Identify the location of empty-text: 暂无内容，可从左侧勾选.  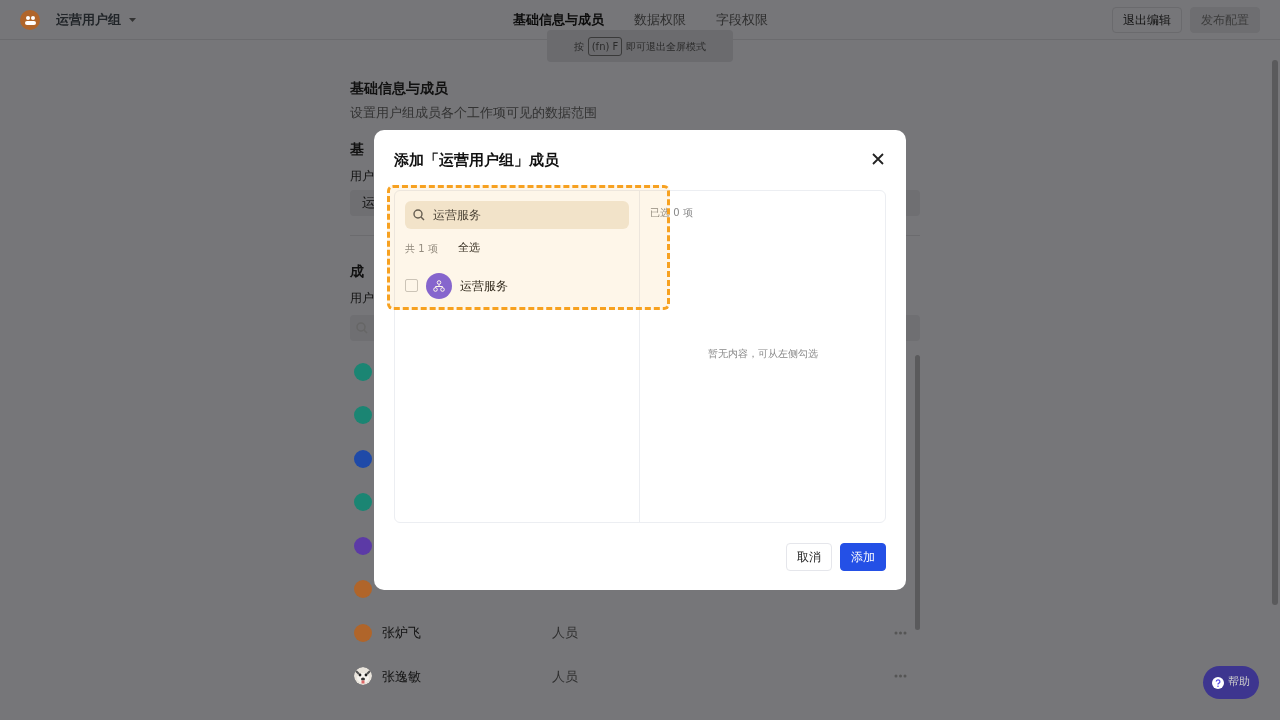
(762, 353).